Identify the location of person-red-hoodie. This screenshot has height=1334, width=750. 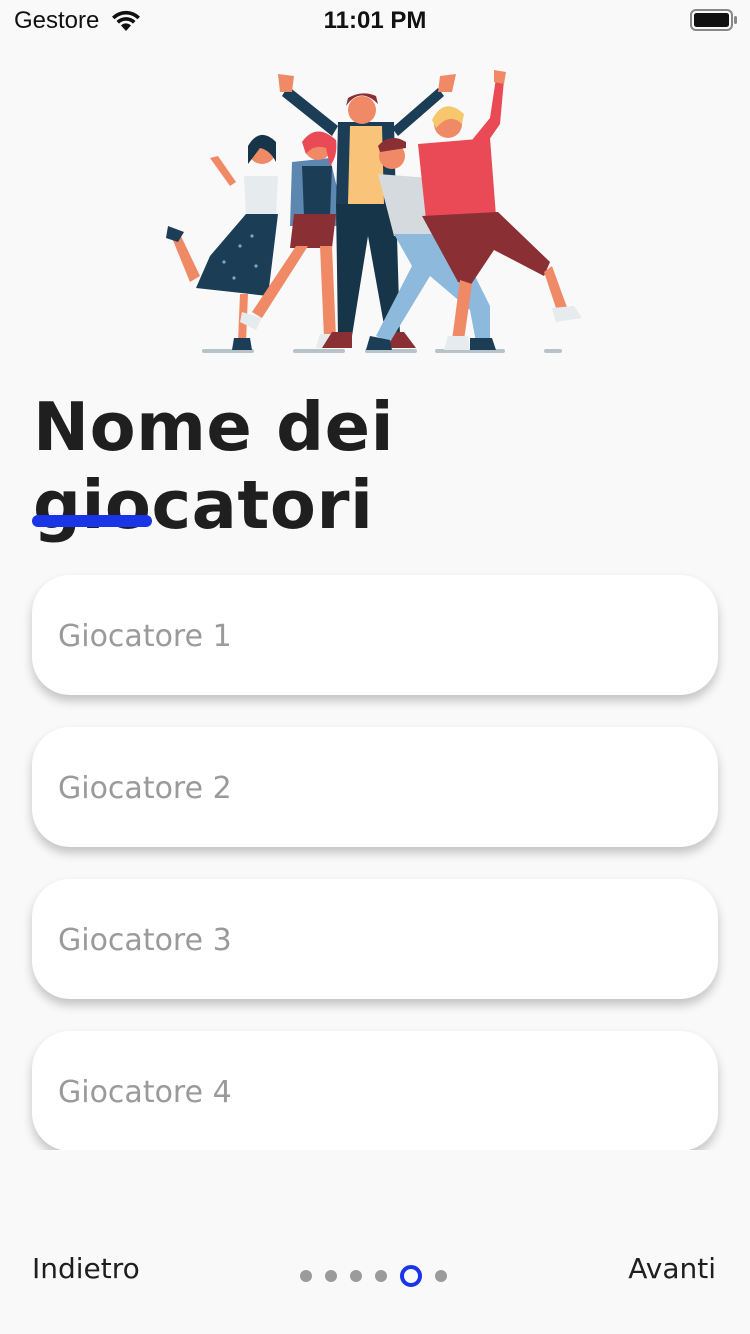
(500, 210).